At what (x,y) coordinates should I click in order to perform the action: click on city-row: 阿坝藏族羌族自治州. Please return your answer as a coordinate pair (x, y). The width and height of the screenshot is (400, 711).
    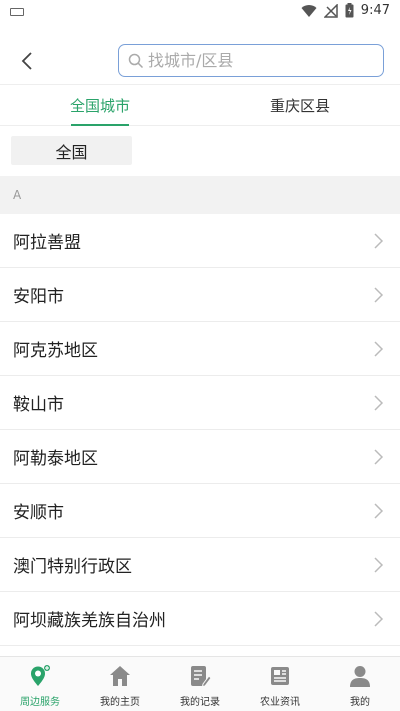
    Looking at the image, I should click on (200, 619).